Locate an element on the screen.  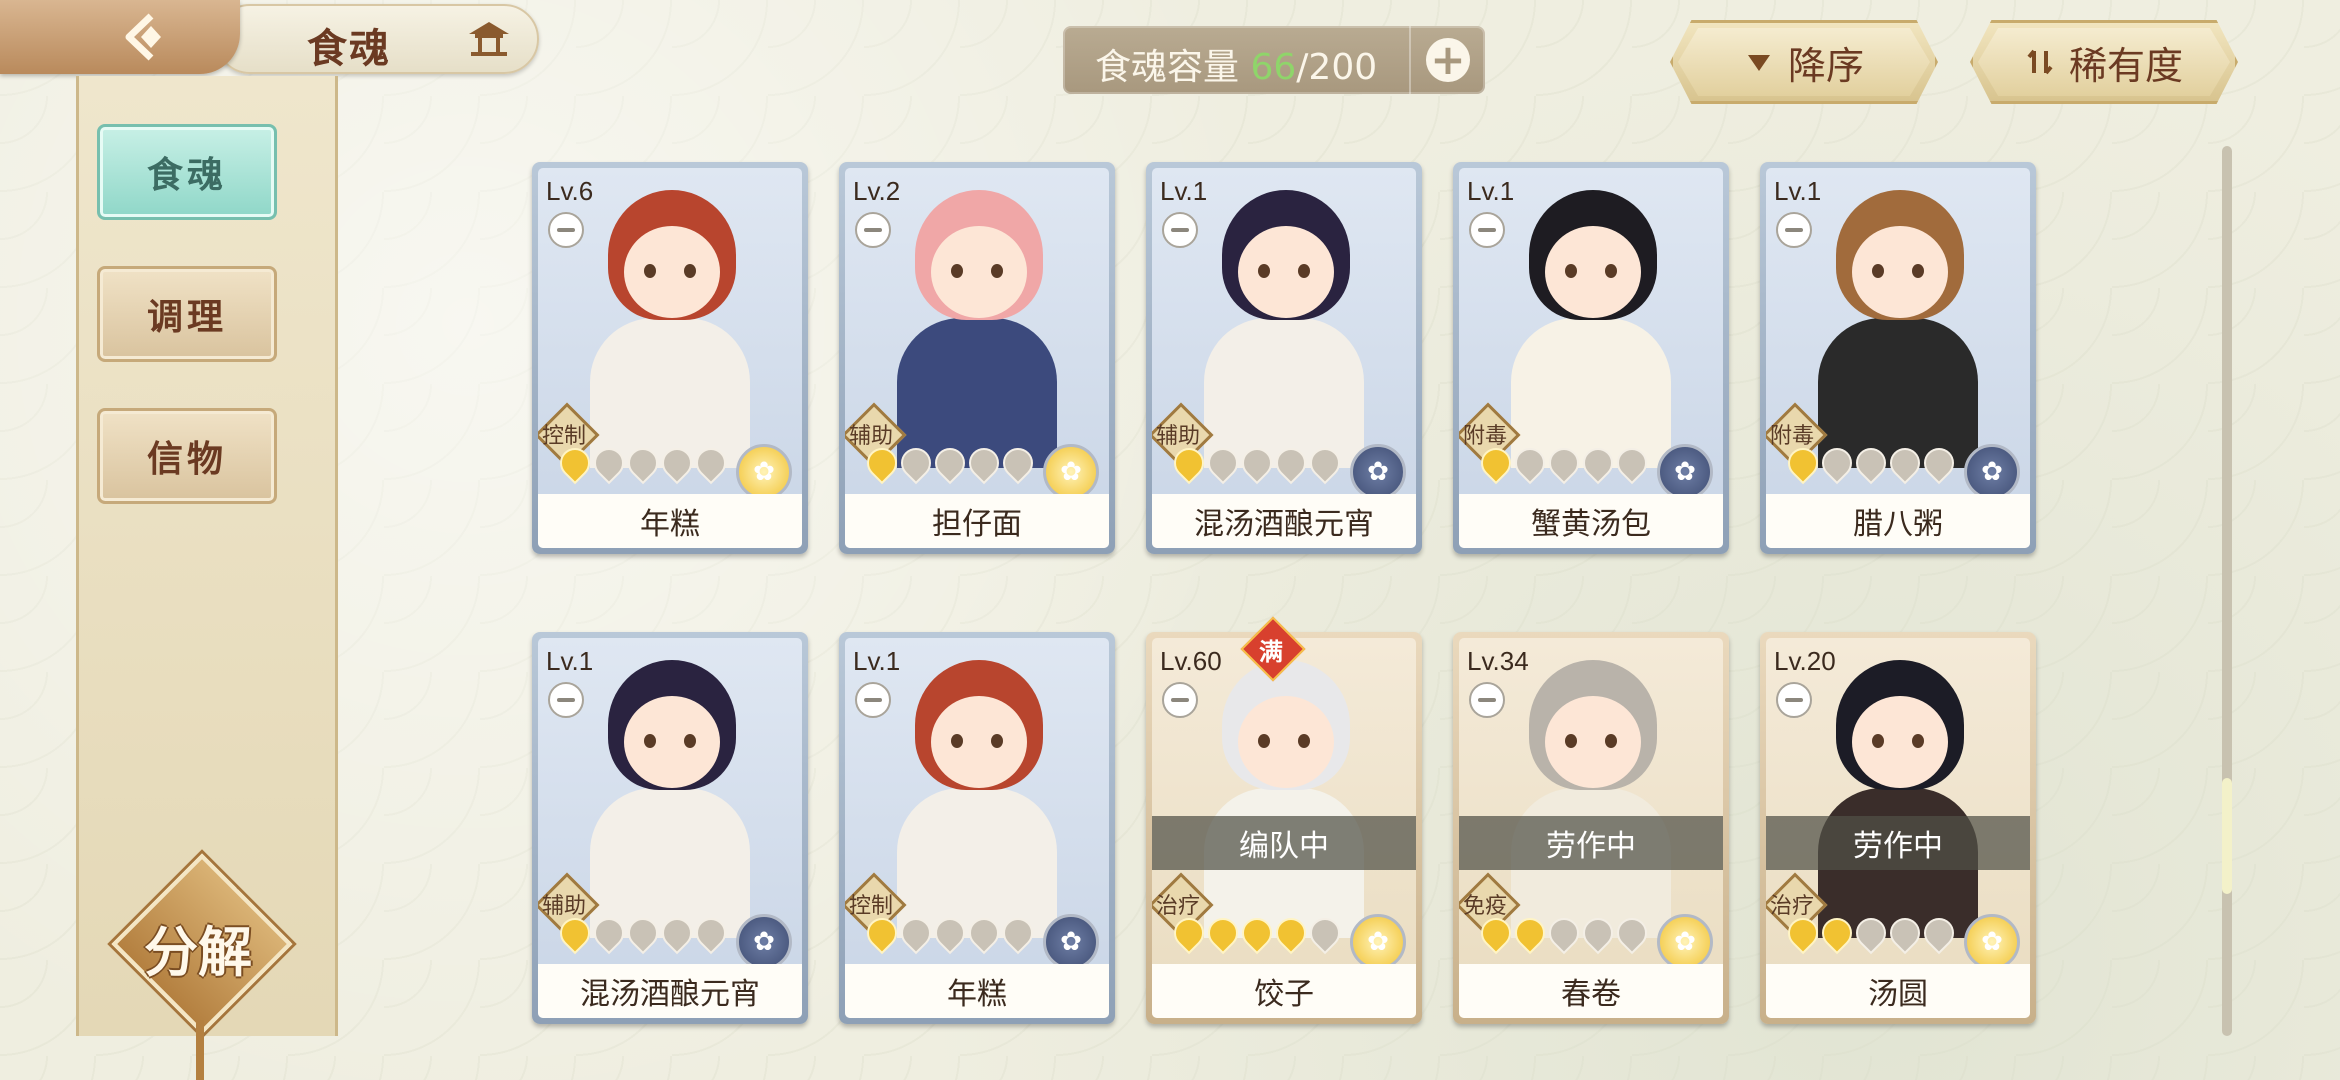
name-plate: 饺子 is located at coordinates (1284, 991).